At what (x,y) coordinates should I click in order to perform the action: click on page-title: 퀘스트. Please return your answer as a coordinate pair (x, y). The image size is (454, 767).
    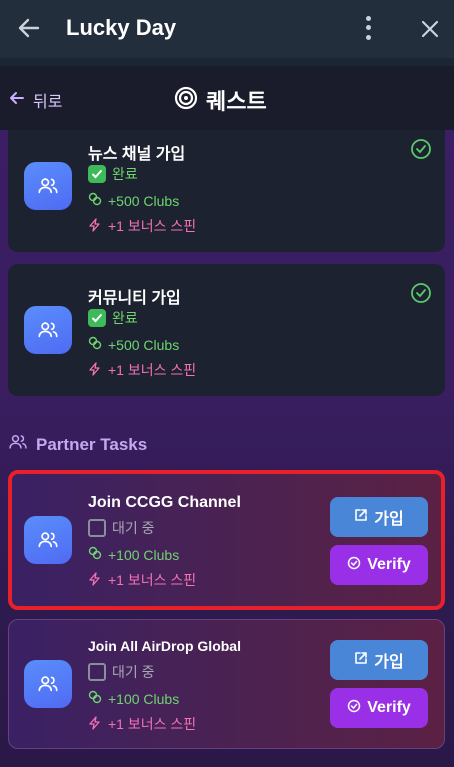
    Looking at the image, I should click on (220, 100).